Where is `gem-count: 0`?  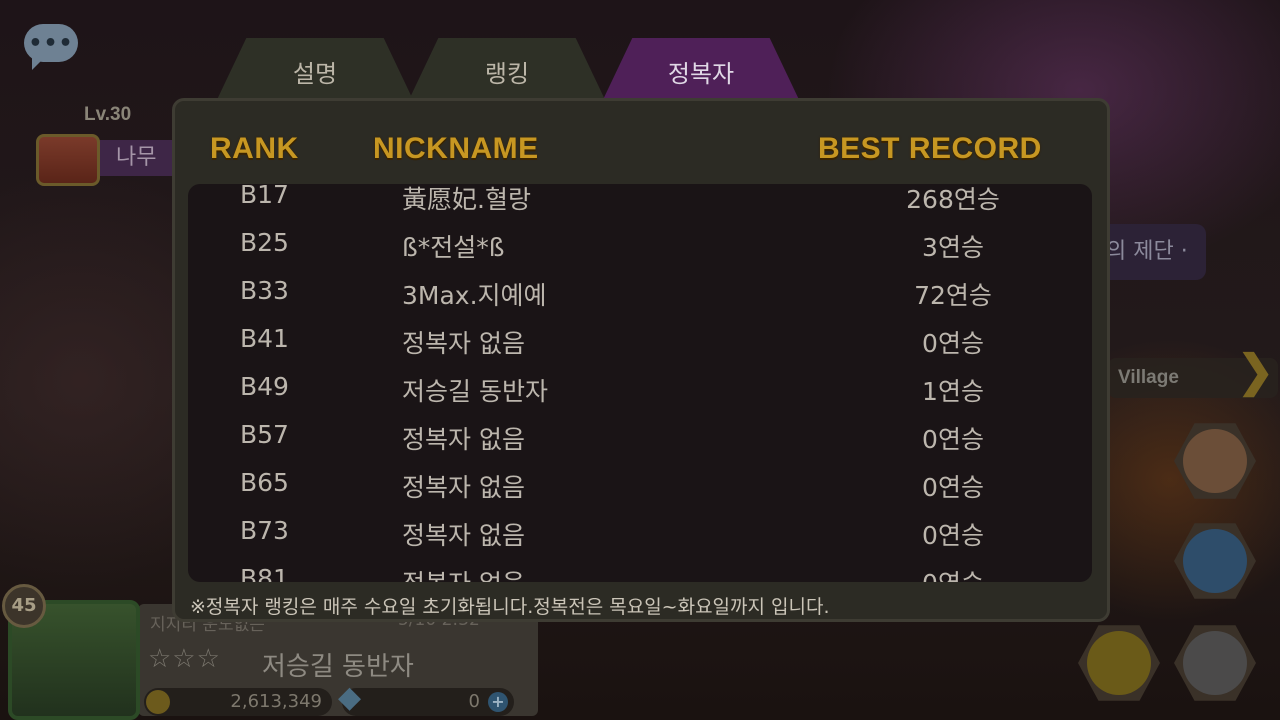
gem-count: 0 is located at coordinates (474, 701).